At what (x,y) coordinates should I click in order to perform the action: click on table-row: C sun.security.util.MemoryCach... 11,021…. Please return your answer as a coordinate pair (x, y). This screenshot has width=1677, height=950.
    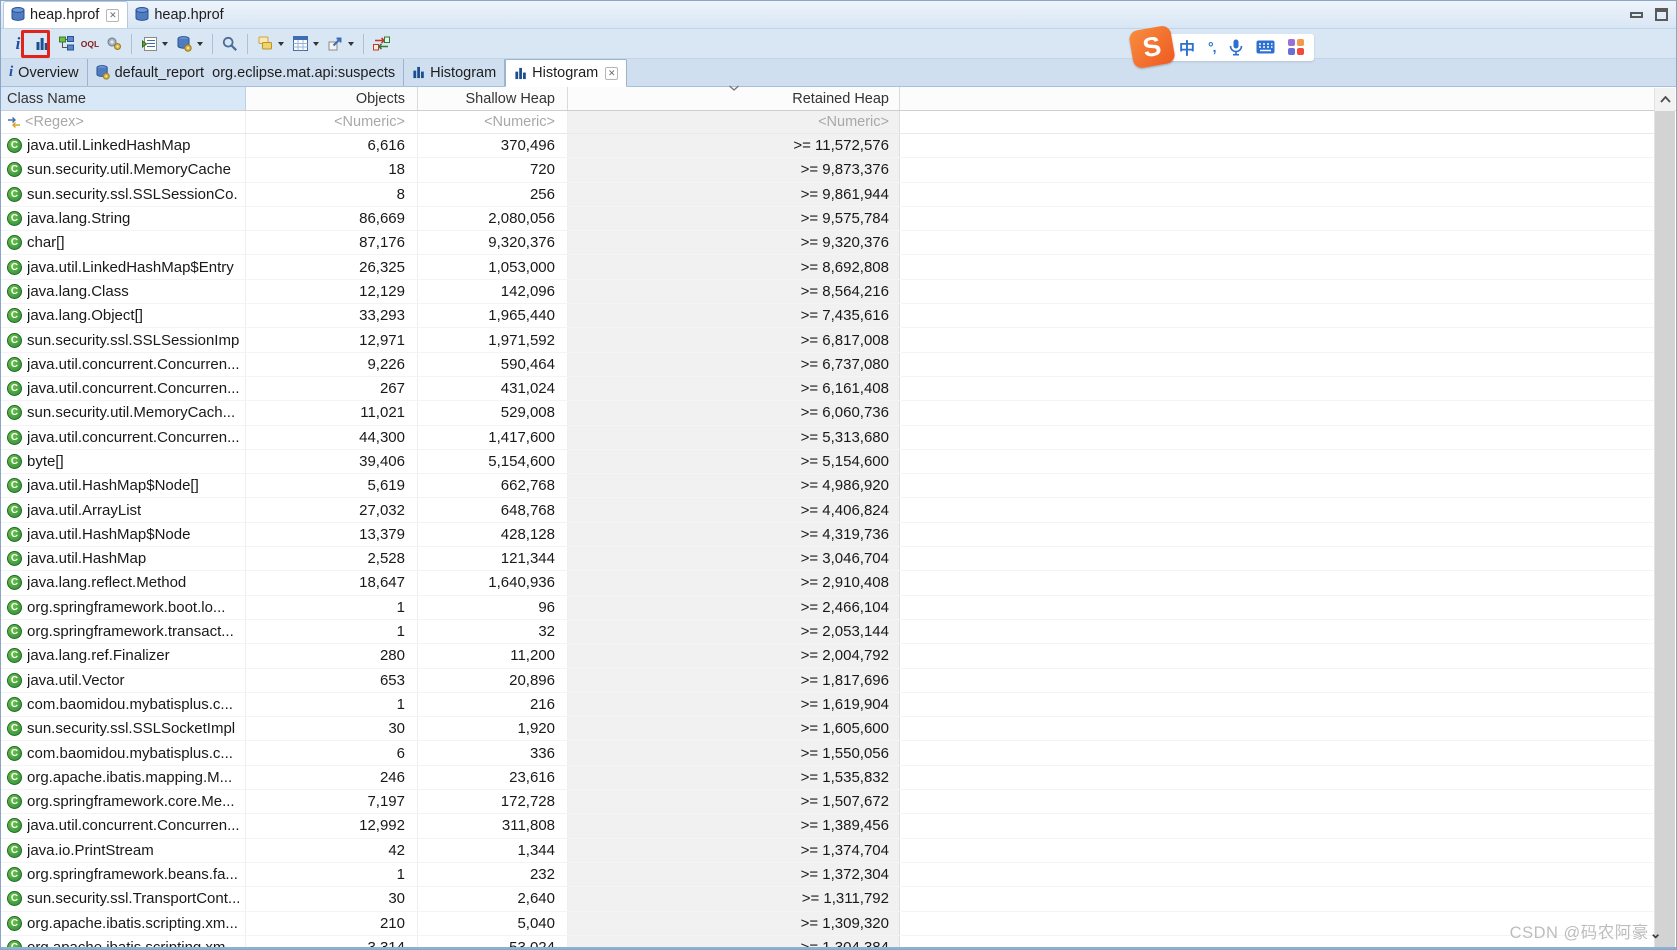
    Looking at the image, I should click on (827, 413).